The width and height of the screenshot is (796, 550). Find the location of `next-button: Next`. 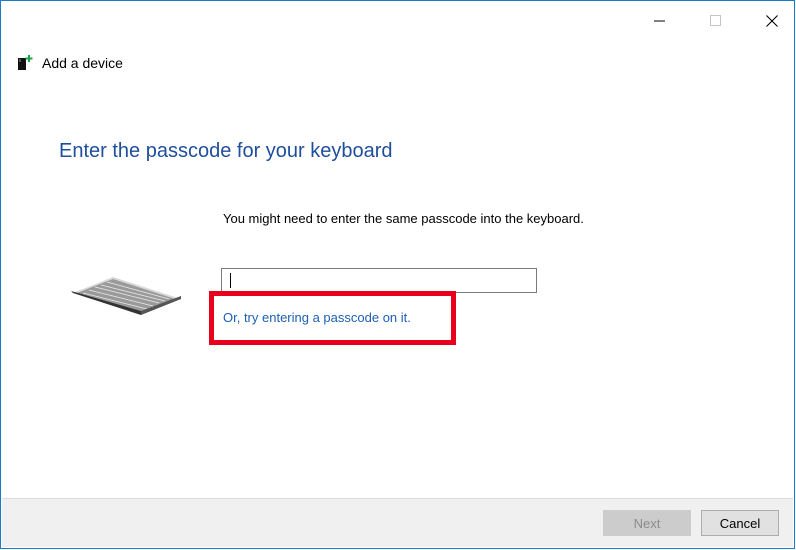

next-button: Next is located at coordinates (647, 523).